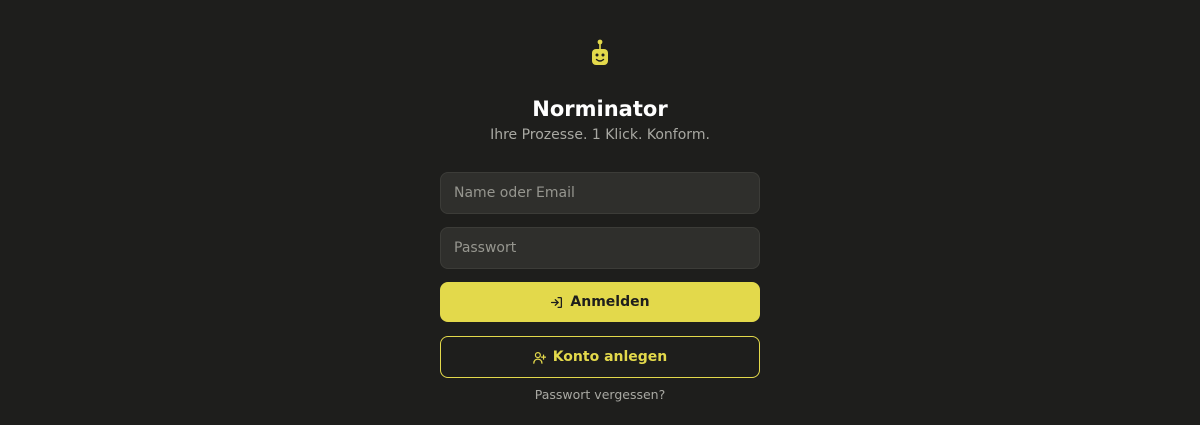  Describe the element at coordinates (600, 193) in the screenshot. I see `name-or-email-input` at that location.